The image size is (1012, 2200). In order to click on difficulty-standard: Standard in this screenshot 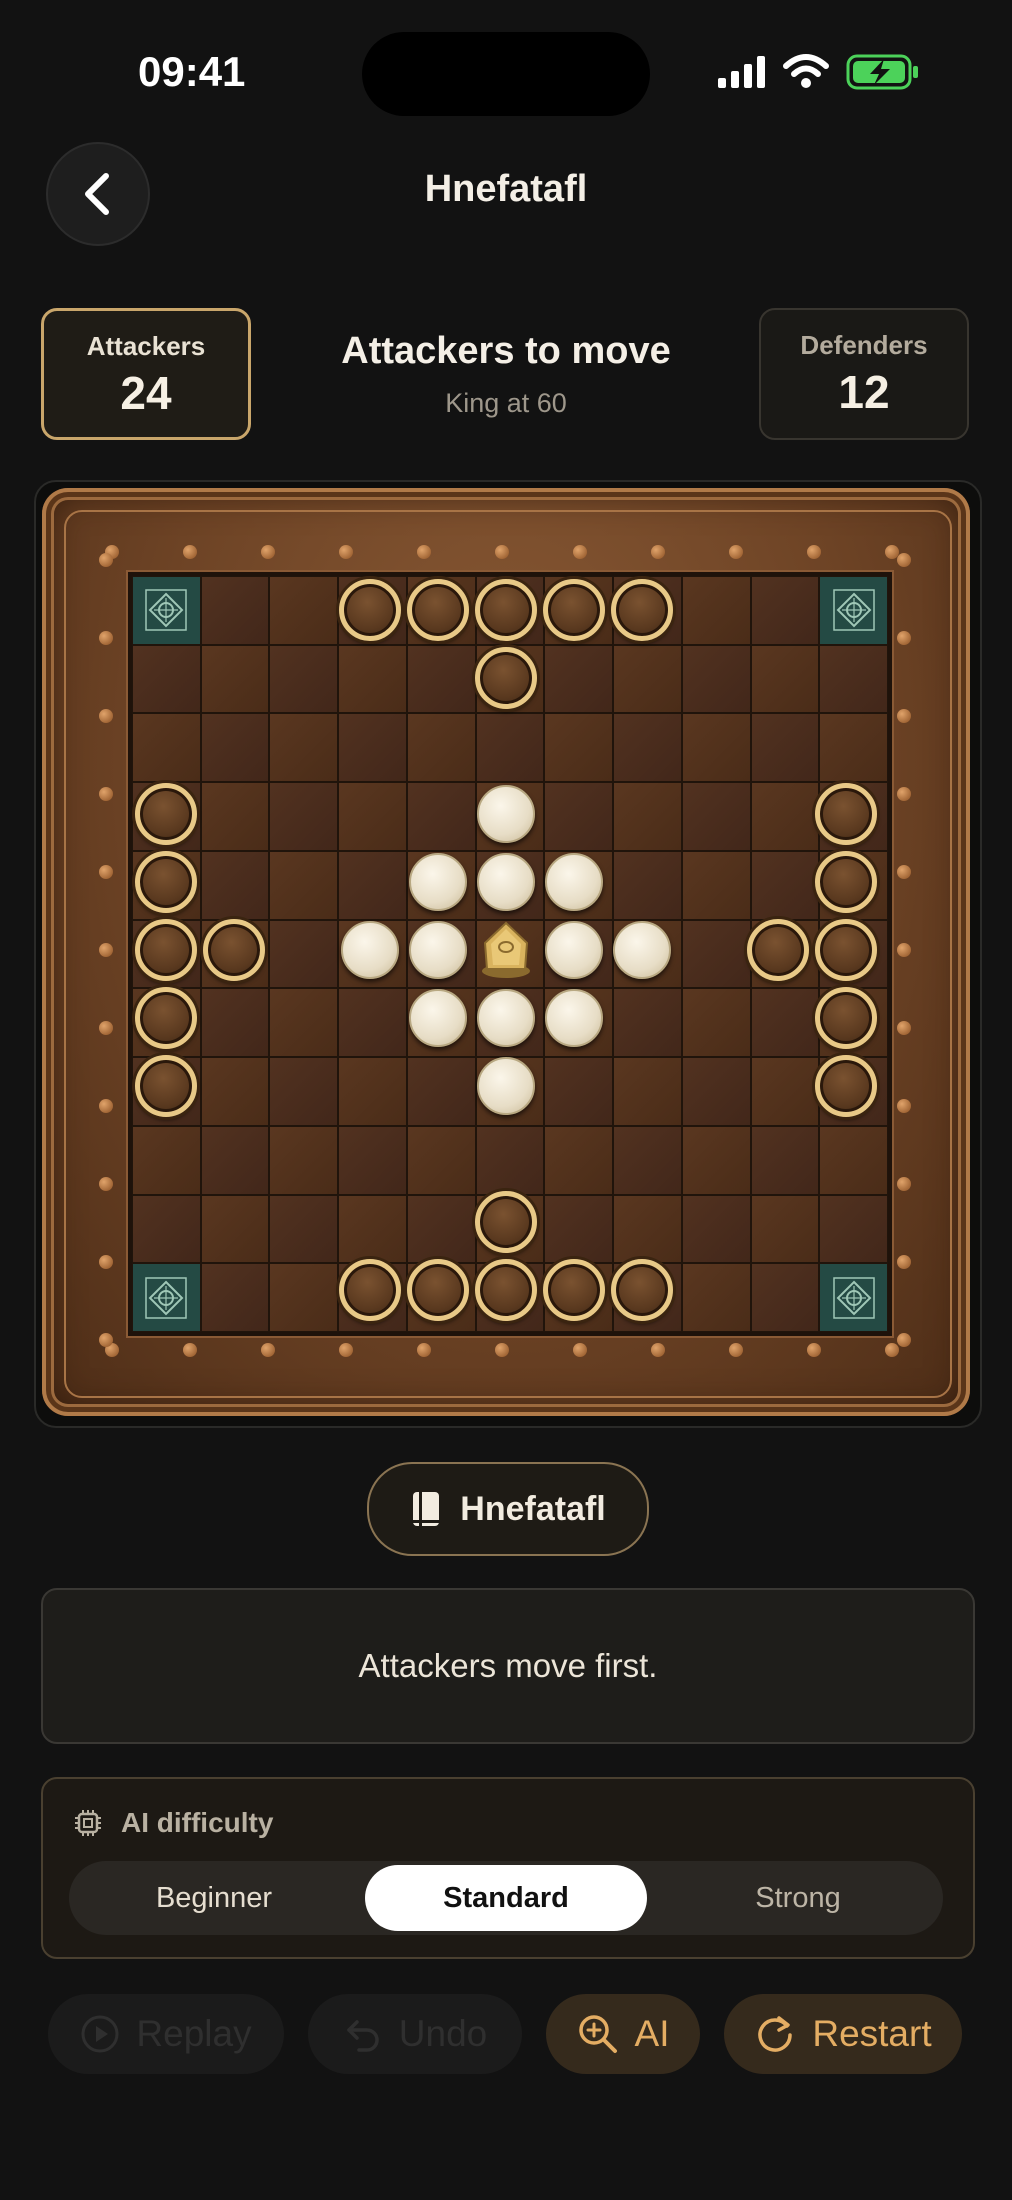, I will do `click(506, 1898)`.